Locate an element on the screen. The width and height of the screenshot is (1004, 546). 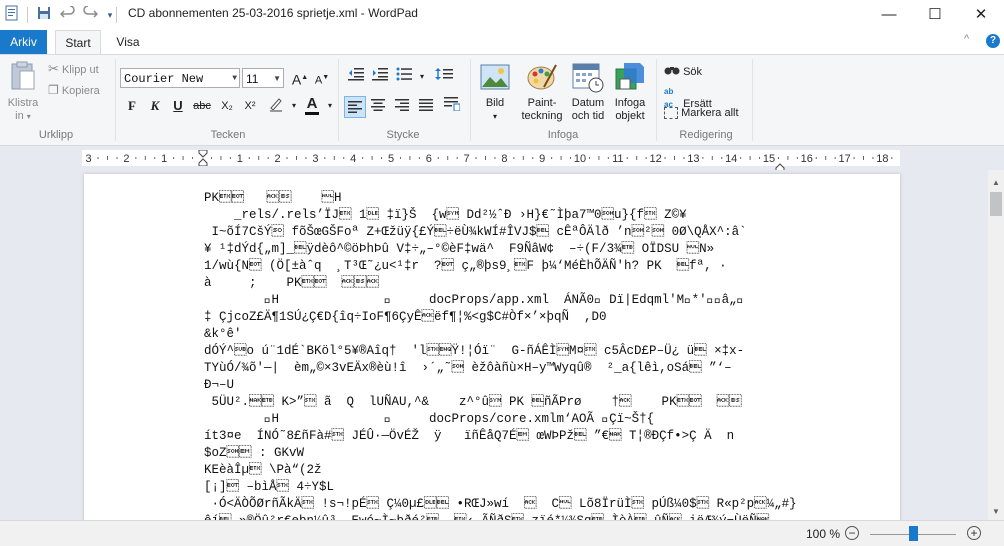
underline-button: U is located at coordinates (178, 106).